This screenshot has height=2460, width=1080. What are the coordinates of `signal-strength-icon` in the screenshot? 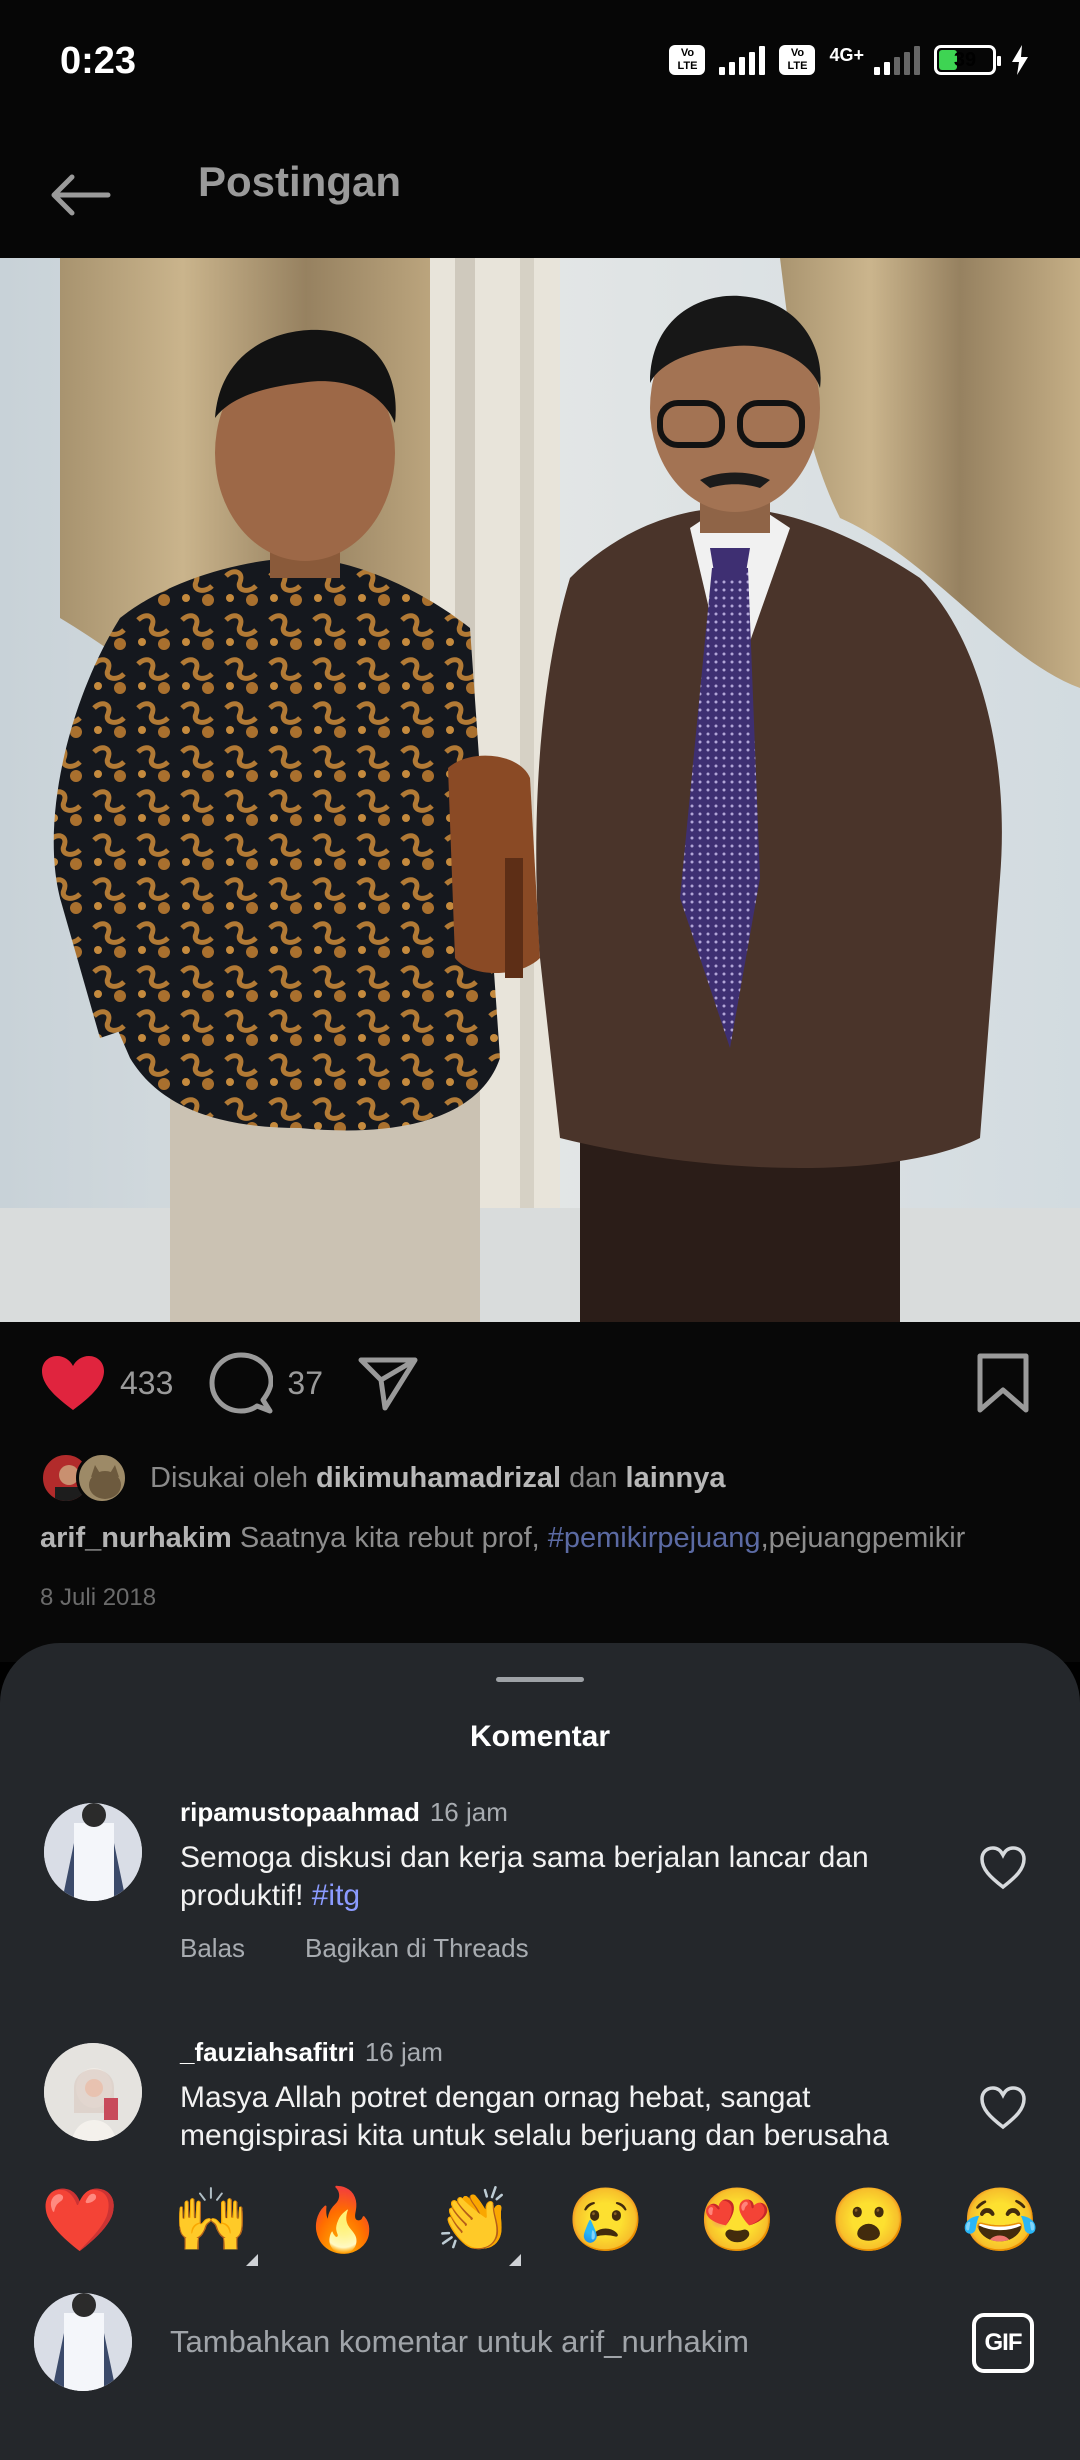 It's located at (742, 60).